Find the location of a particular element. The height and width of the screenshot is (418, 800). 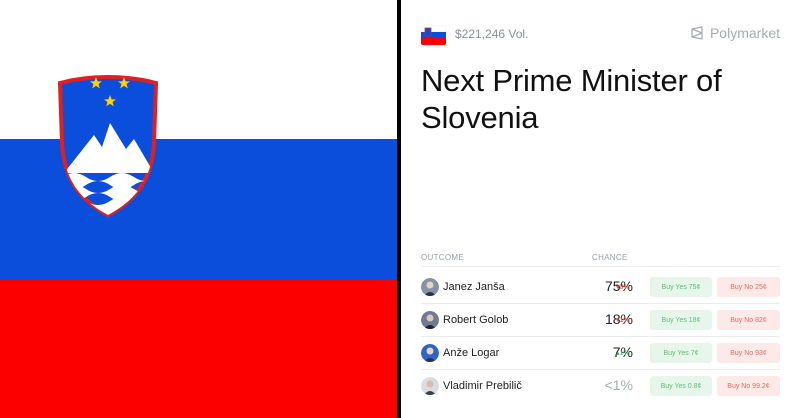

polymarket-logo-icon is located at coordinates (697, 33).